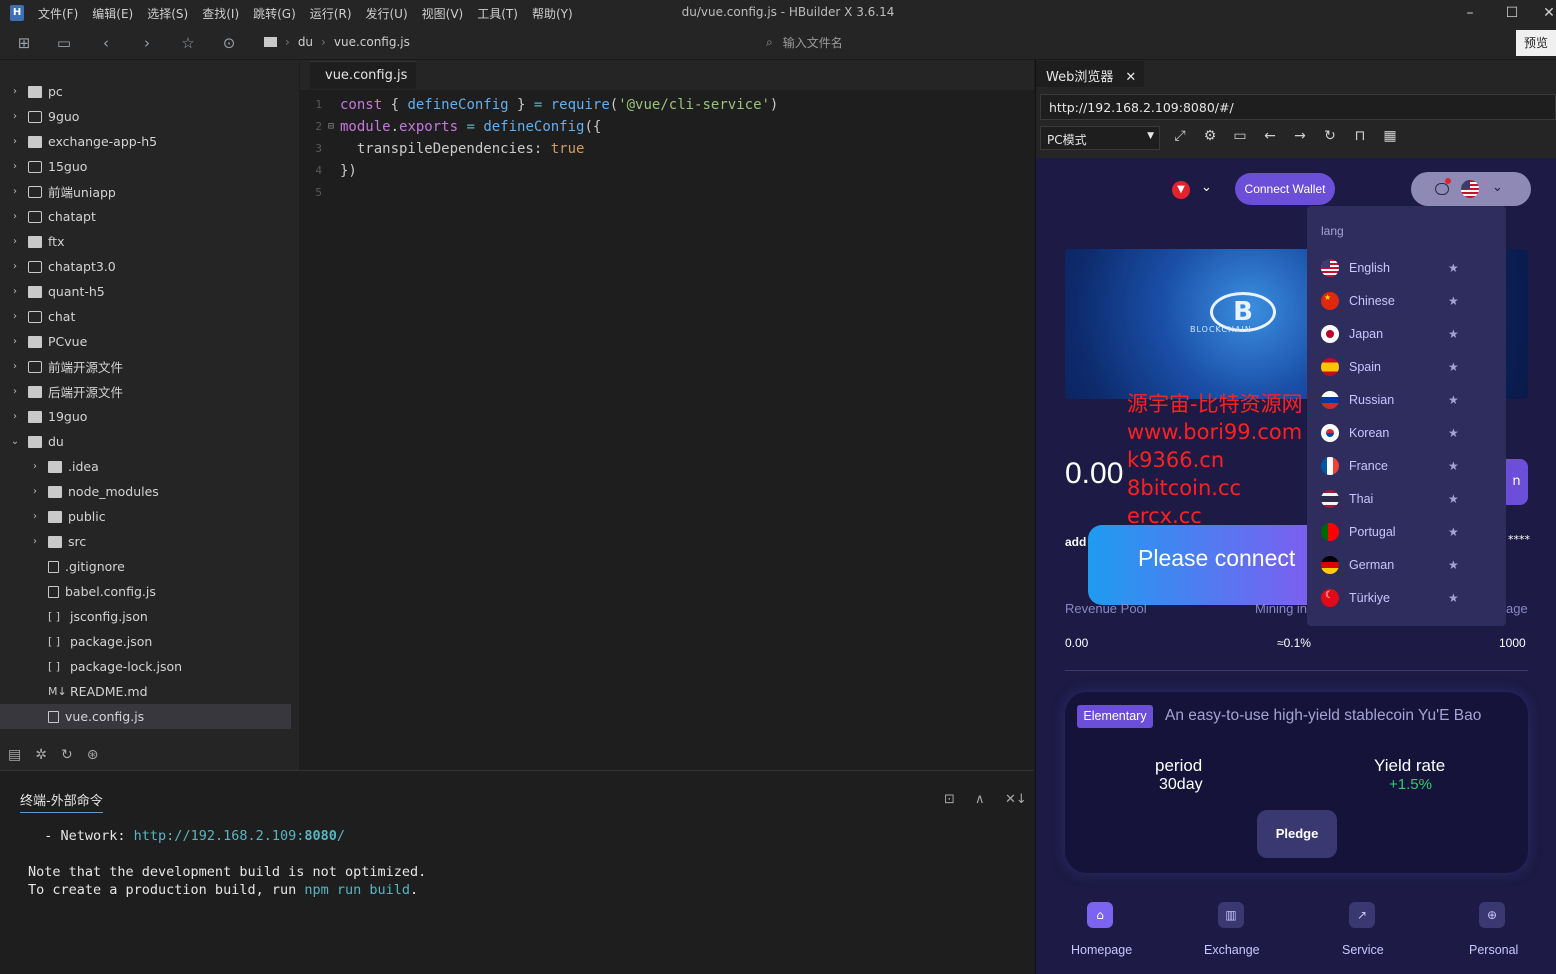  I want to click on sidebar-item-chat: › chat, so click(145, 316).